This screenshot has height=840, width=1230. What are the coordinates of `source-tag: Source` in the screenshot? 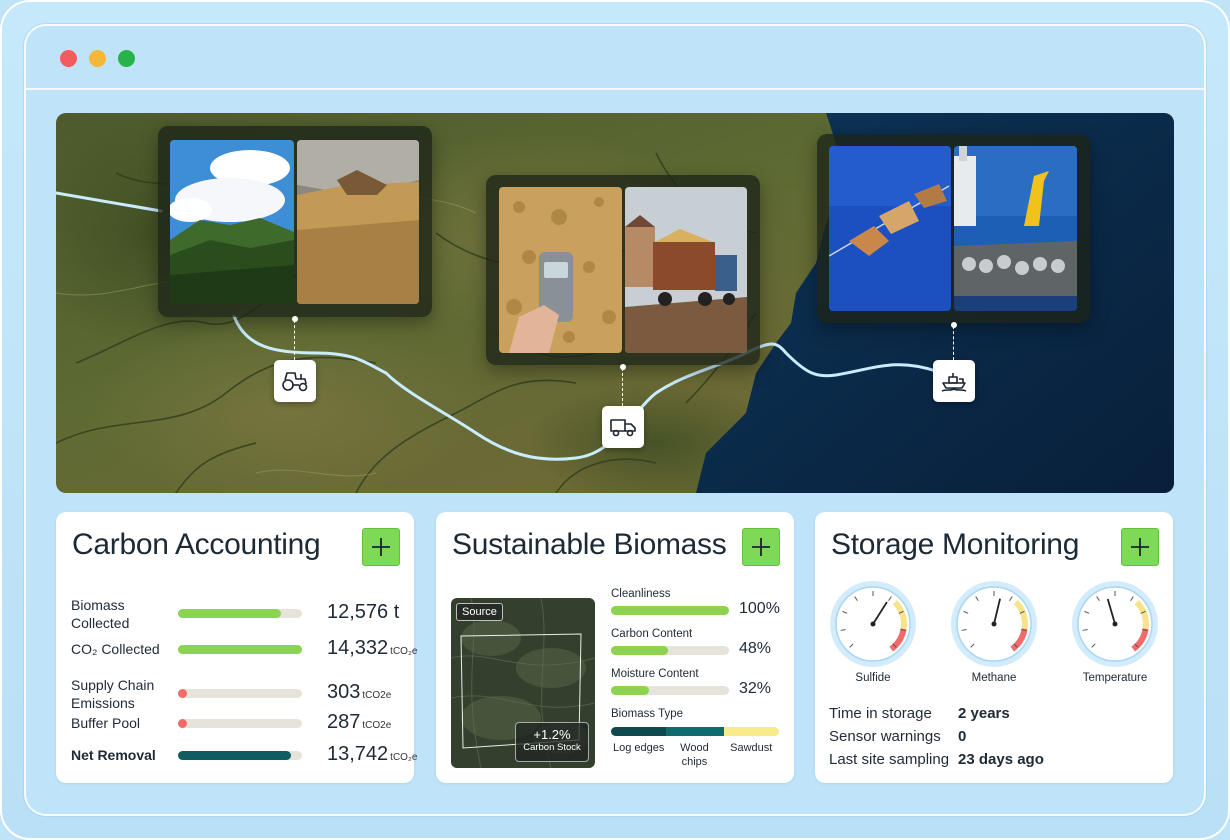 It's located at (479, 612).